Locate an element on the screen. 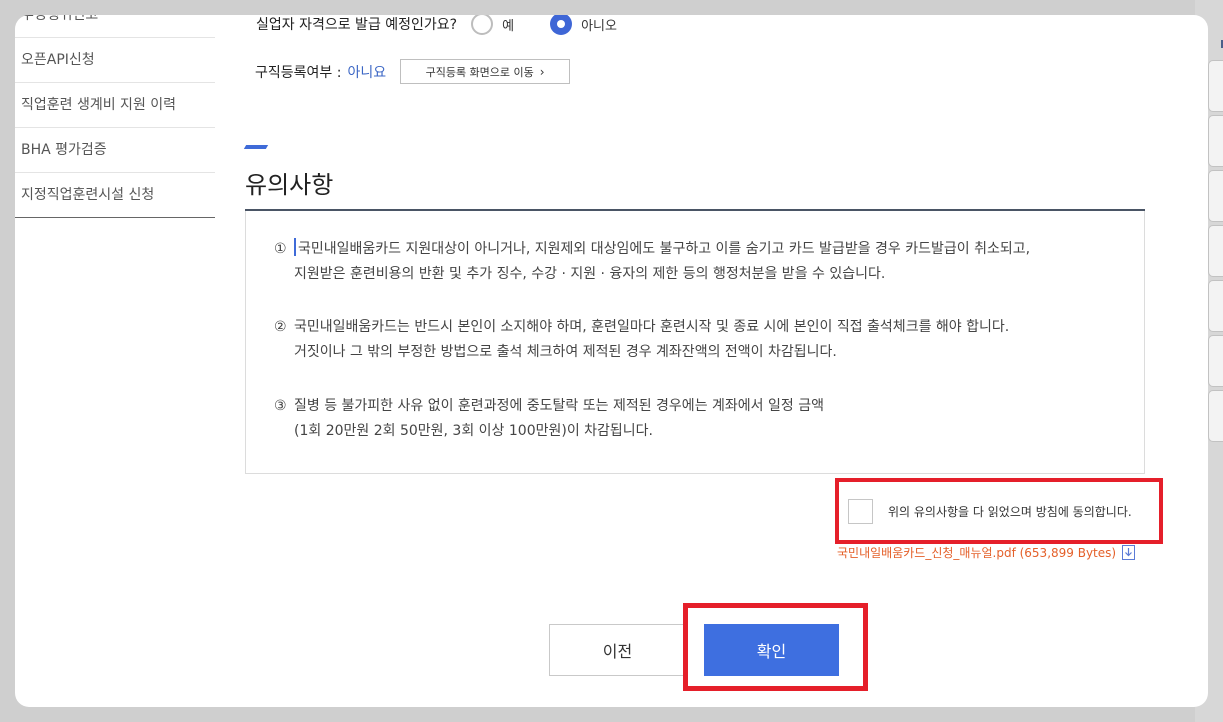 The height and width of the screenshot is (722, 1223). notice-title: 유의사항 is located at coordinates (289, 185).